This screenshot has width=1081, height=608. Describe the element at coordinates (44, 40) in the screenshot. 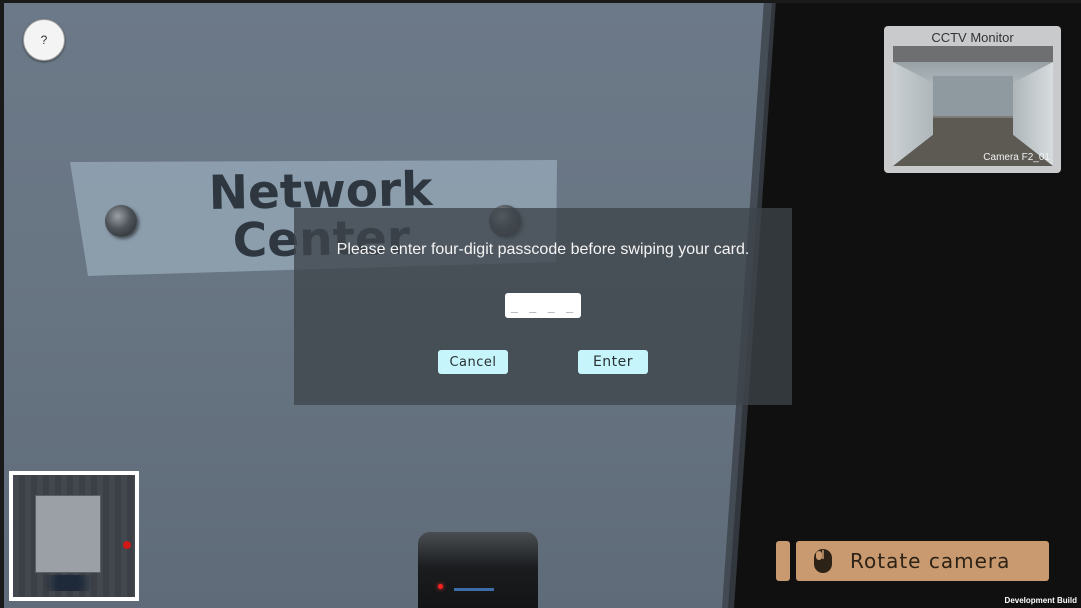

I see `help-button: ?` at that location.